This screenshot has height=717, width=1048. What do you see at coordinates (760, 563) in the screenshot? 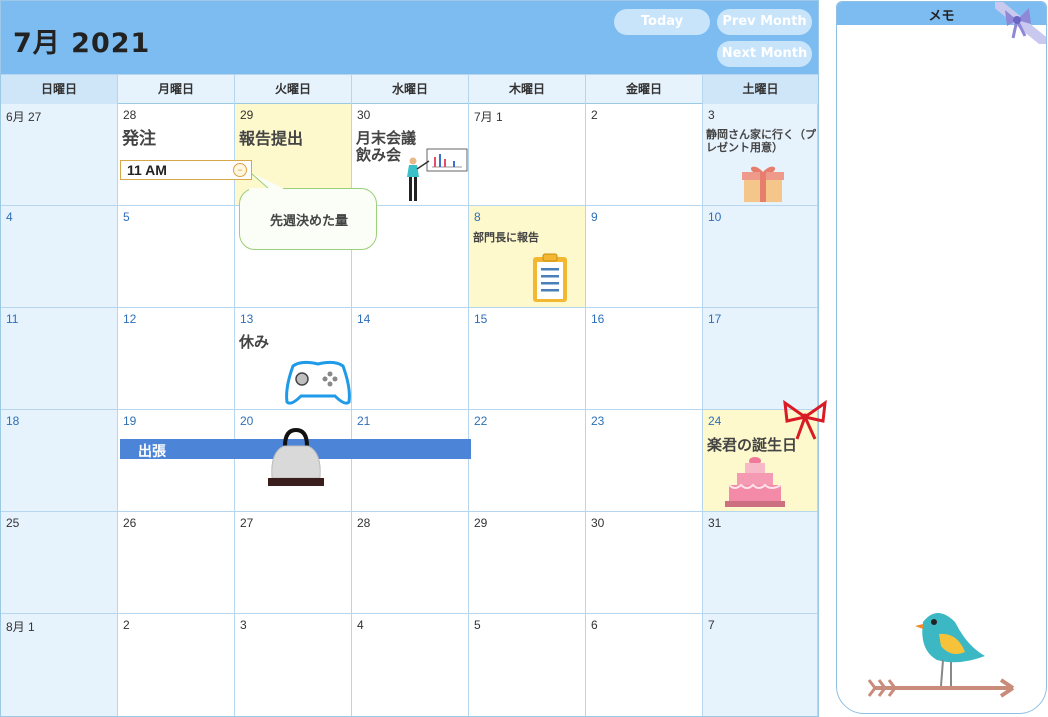
I see `day-cell: 31` at bounding box center [760, 563].